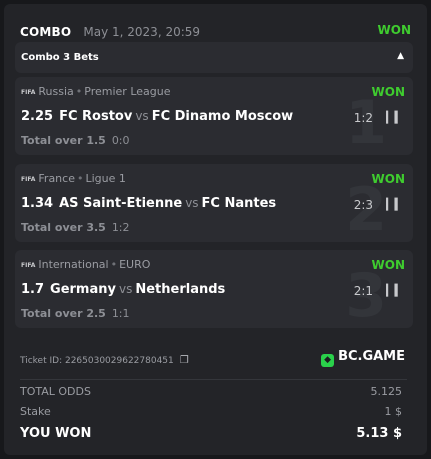 Image resolution: width=431 pixels, height=459 pixels. I want to click on brand-name: BC.GAME, so click(371, 356).